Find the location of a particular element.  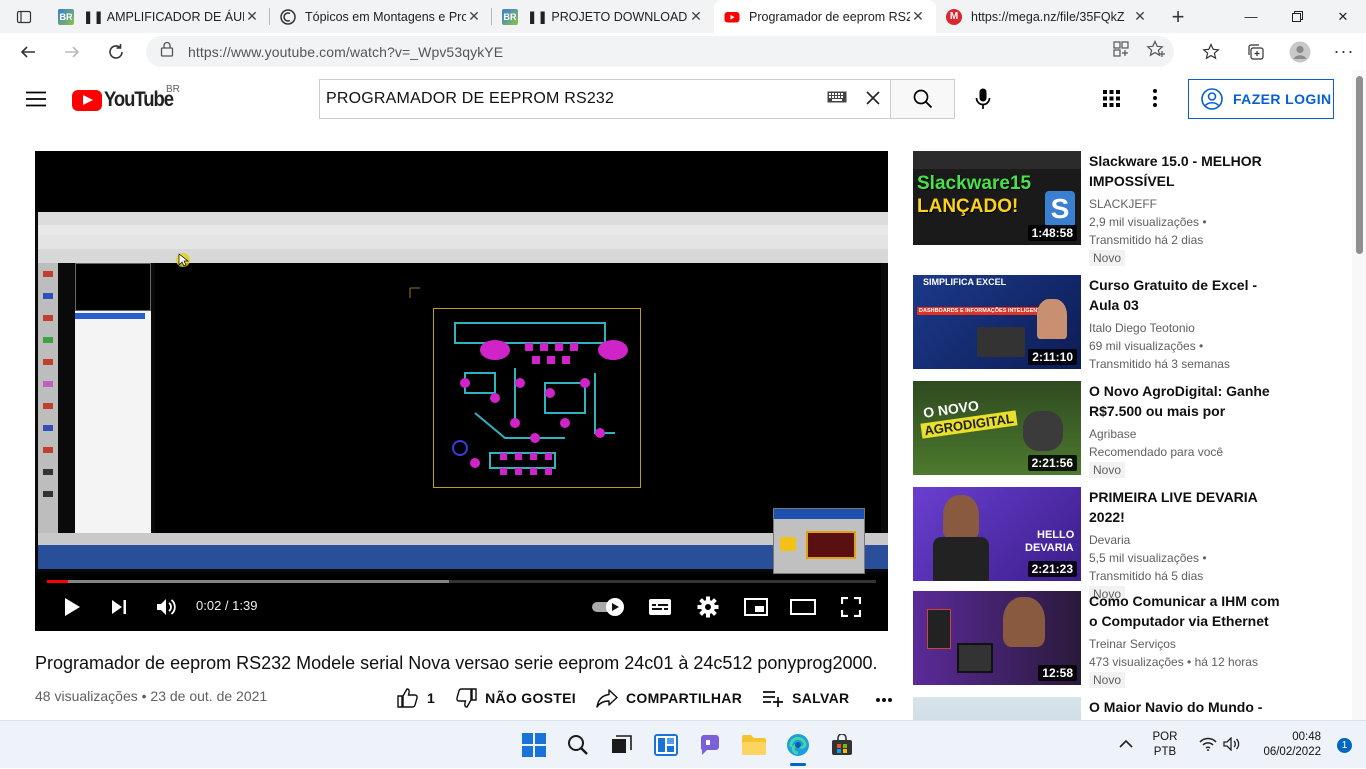

browser-tab-active: Programador de eeprom RS2 ✕ is located at coordinates (825, 16).